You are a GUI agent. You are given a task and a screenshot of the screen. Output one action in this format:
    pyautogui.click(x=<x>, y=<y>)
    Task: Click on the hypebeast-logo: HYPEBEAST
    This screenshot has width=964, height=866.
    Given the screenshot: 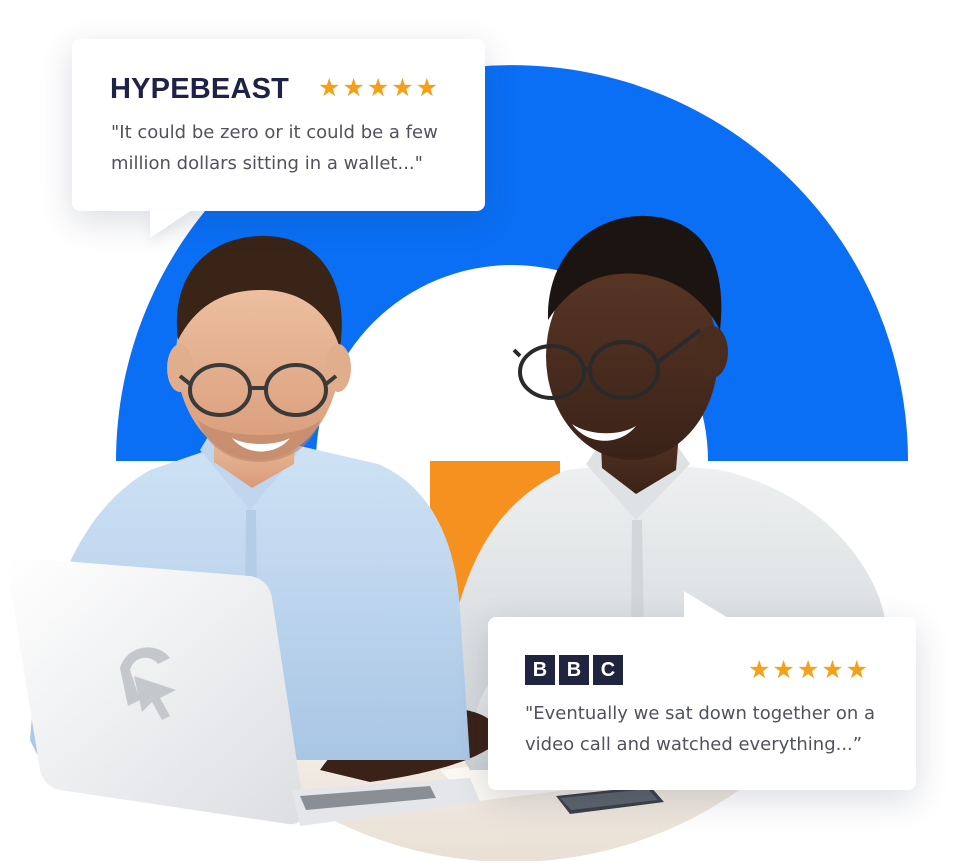 What is the action you would take?
    pyautogui.click(x=200, y=89)
    